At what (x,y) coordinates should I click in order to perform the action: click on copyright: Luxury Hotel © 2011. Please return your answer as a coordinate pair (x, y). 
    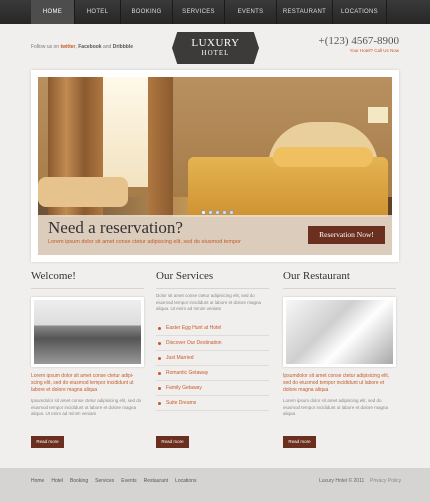
    Looking at the image, I should click on (342, 481).